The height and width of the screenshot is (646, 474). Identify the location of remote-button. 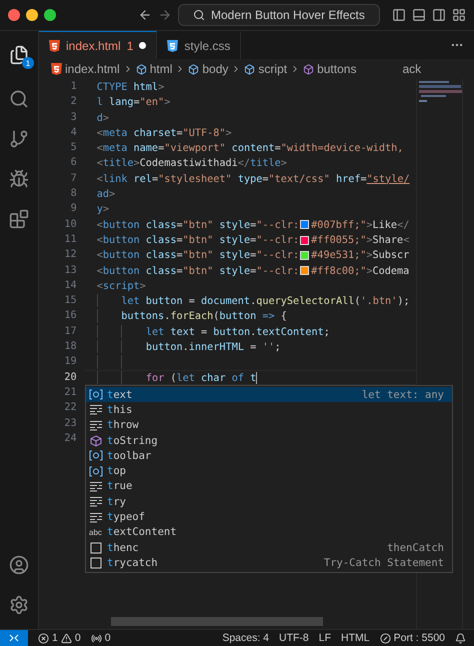
(14, 638).